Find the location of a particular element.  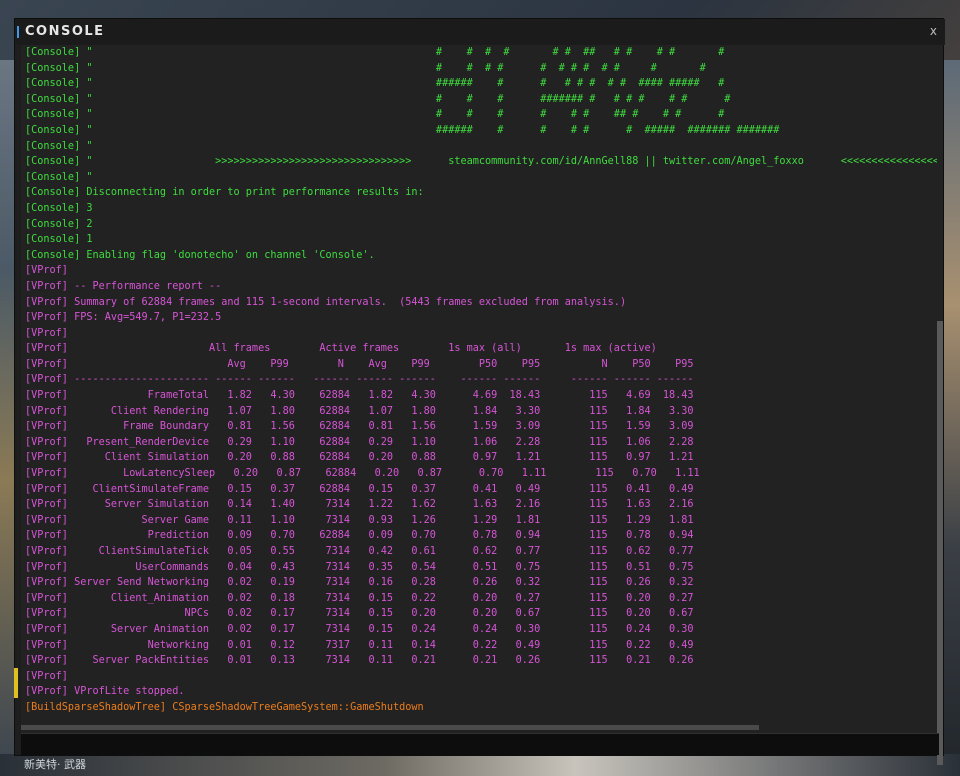

game-background-bottom: 新美特· 武器 is located at coordinates (480, 765).